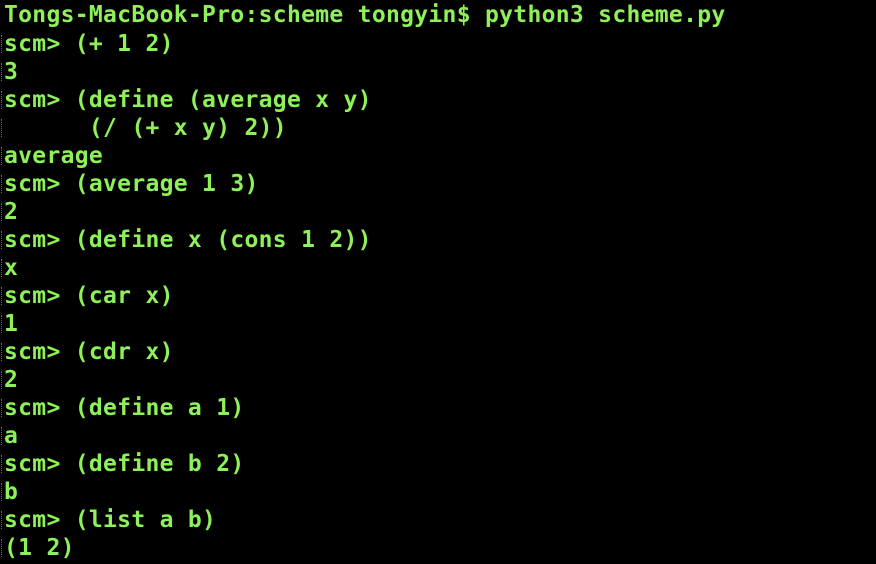 The height and width of the screenshot is (564, 876). What do you see at coordinates (438, 44) in the screenshot?
I see `repl-input-line: scm> (+ 1 2)` at bounding box center [438, 44].